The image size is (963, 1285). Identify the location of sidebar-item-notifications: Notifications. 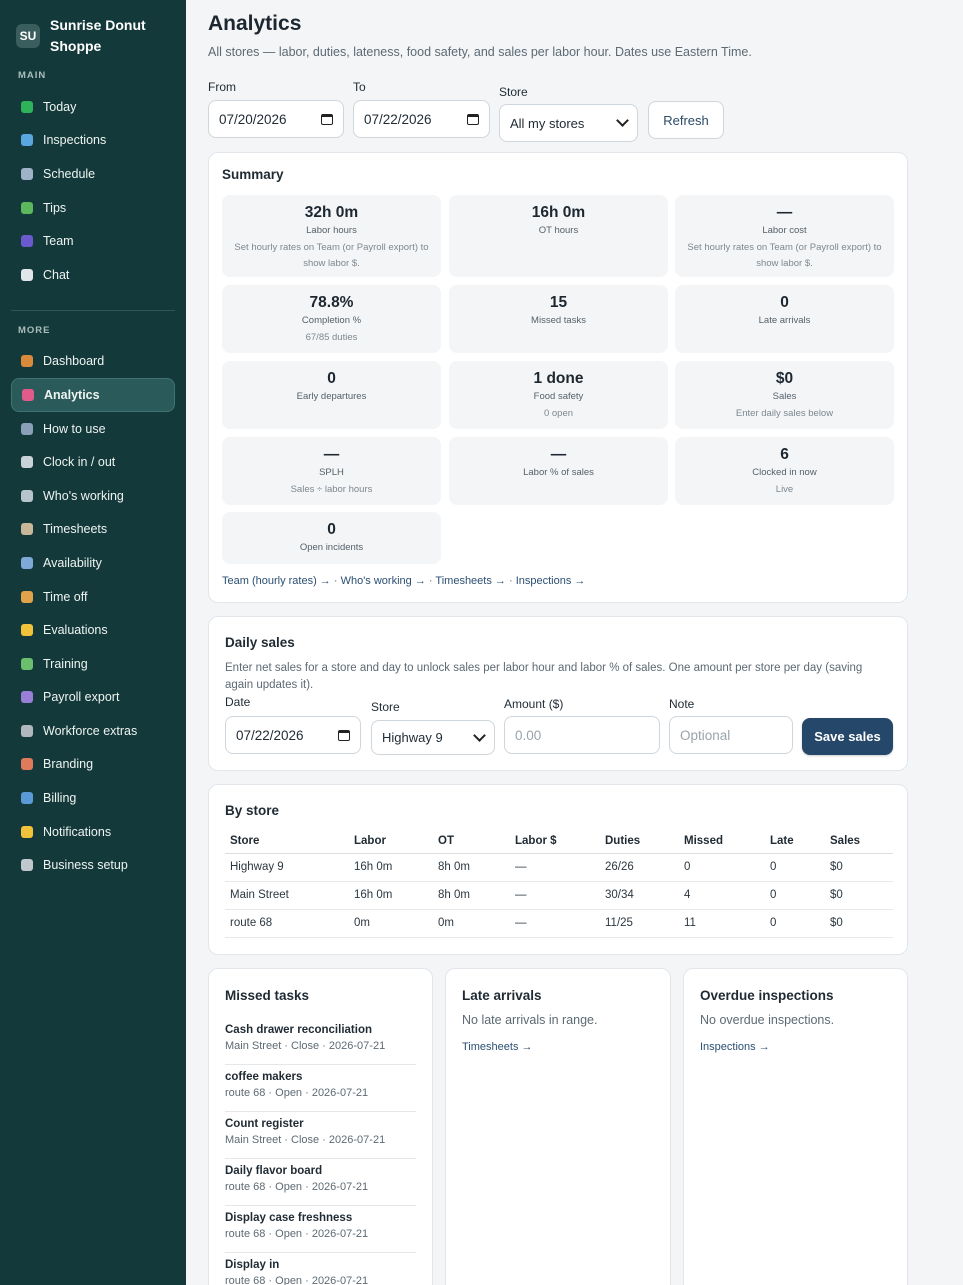
(93, 832).